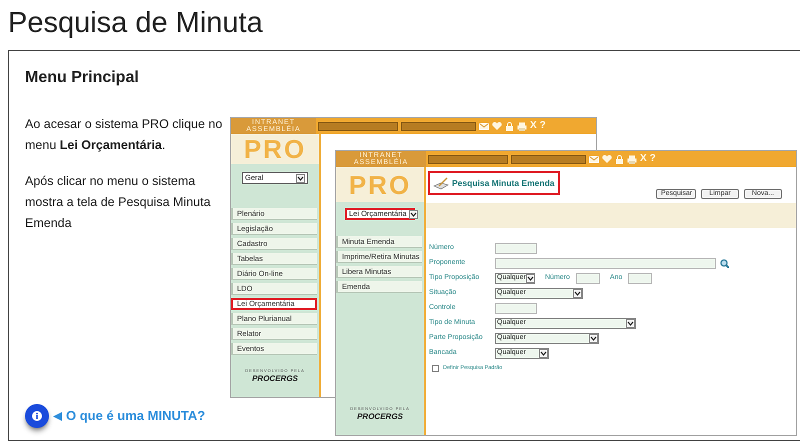 This screenshot has width=800, height=447. What do you see at coordinates (57, 416) in the screenshot?
I see `arrow-left-icon` at bounding box center [57, 416].